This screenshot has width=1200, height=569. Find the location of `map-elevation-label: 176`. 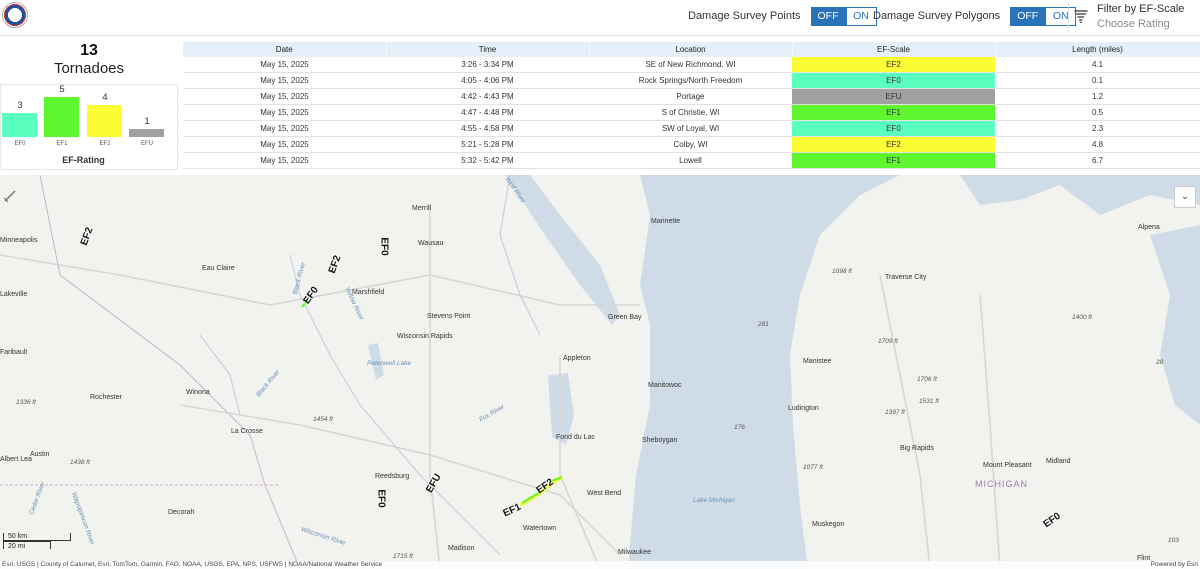

map-elevation-label: 176 is located at coordinates (739, 427).